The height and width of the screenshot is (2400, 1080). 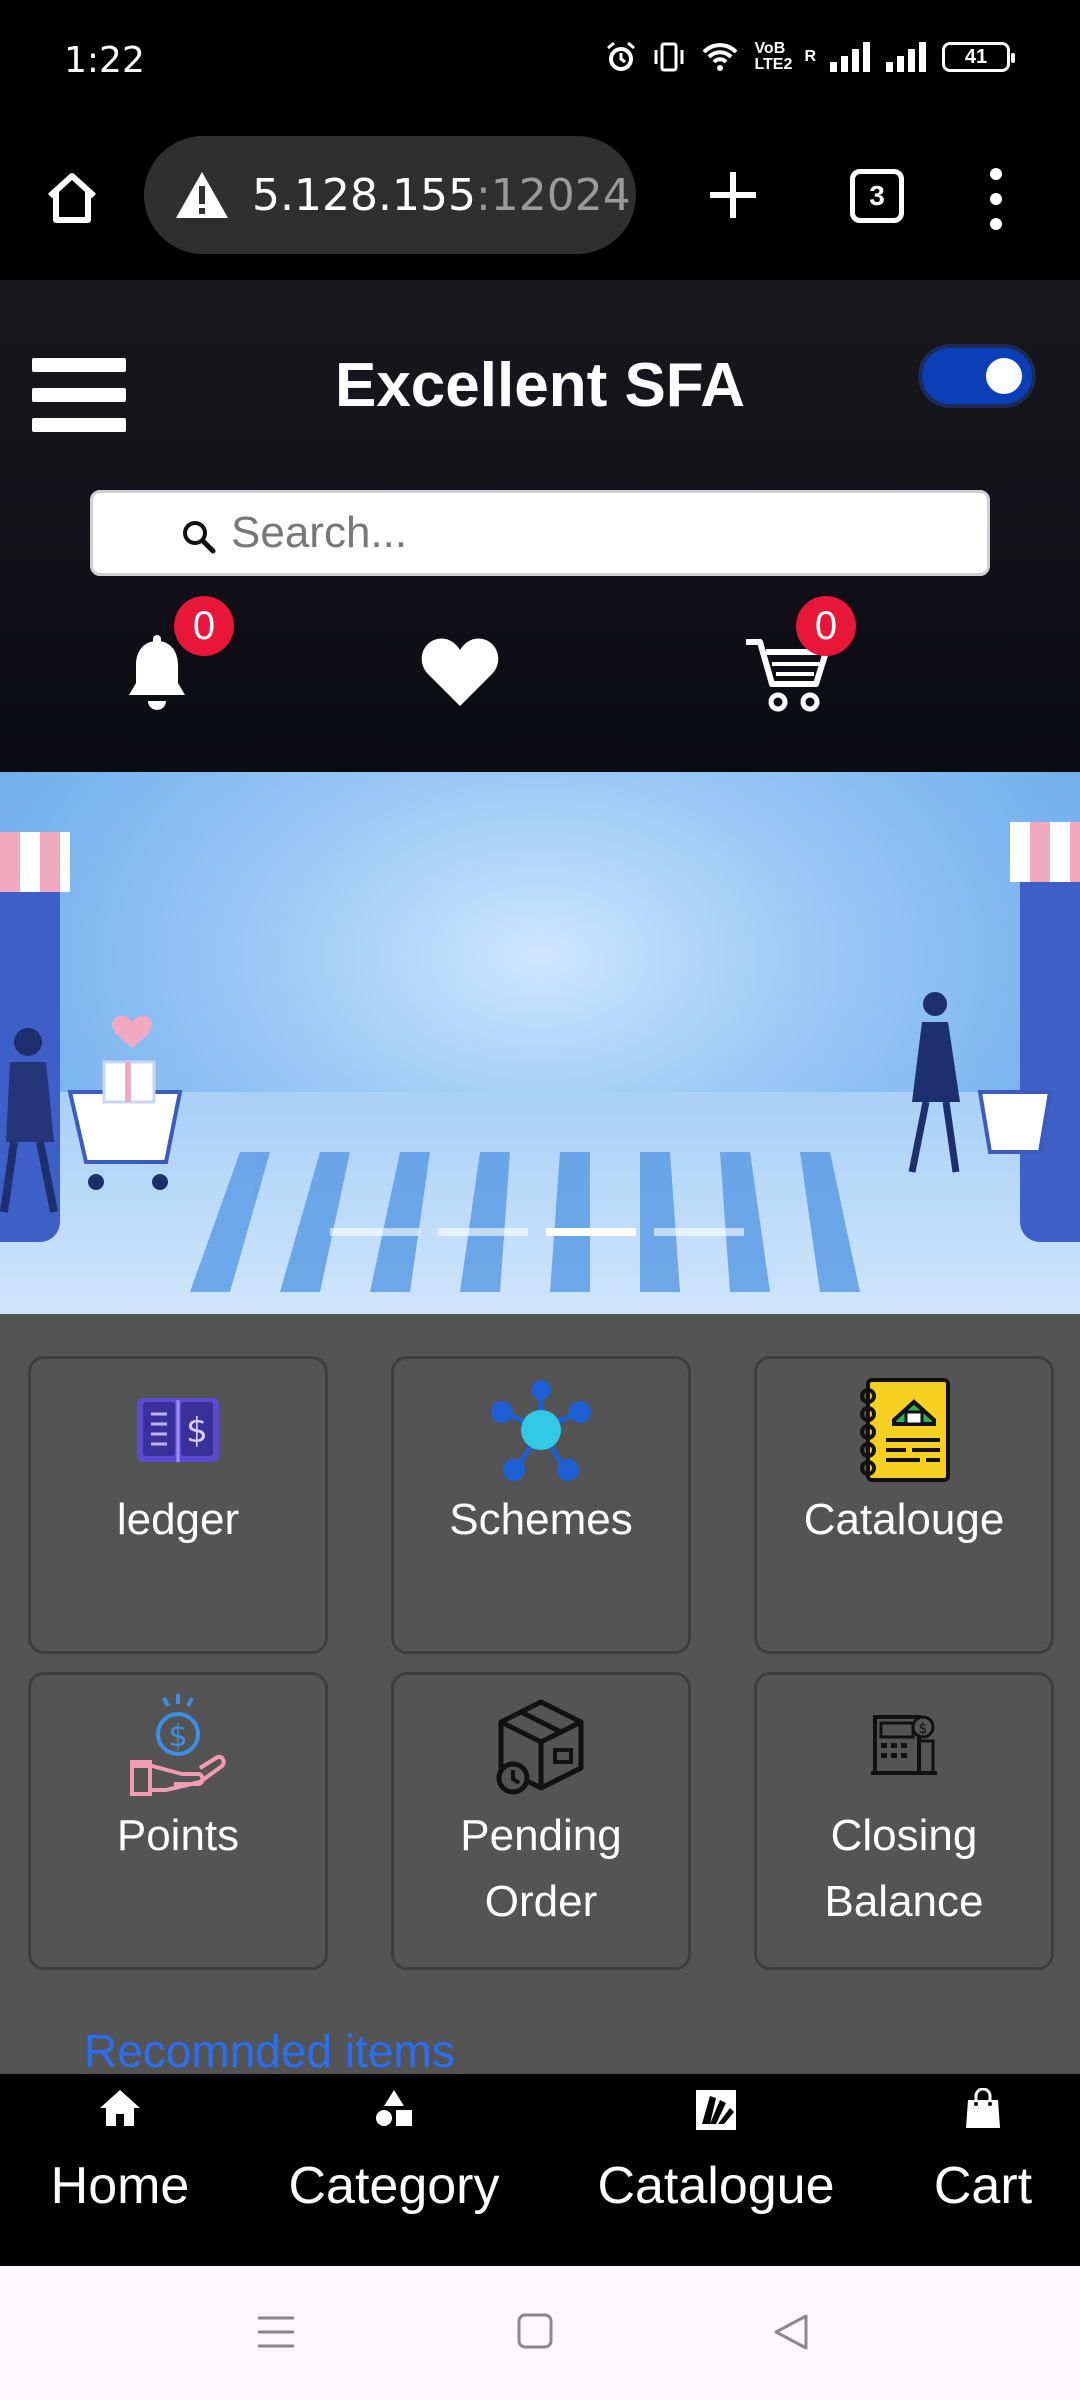 What do you see at coordinates (791, 2332) in the screenshot?
I see `back-triangle-icon` at bounding box center [791, 2332].